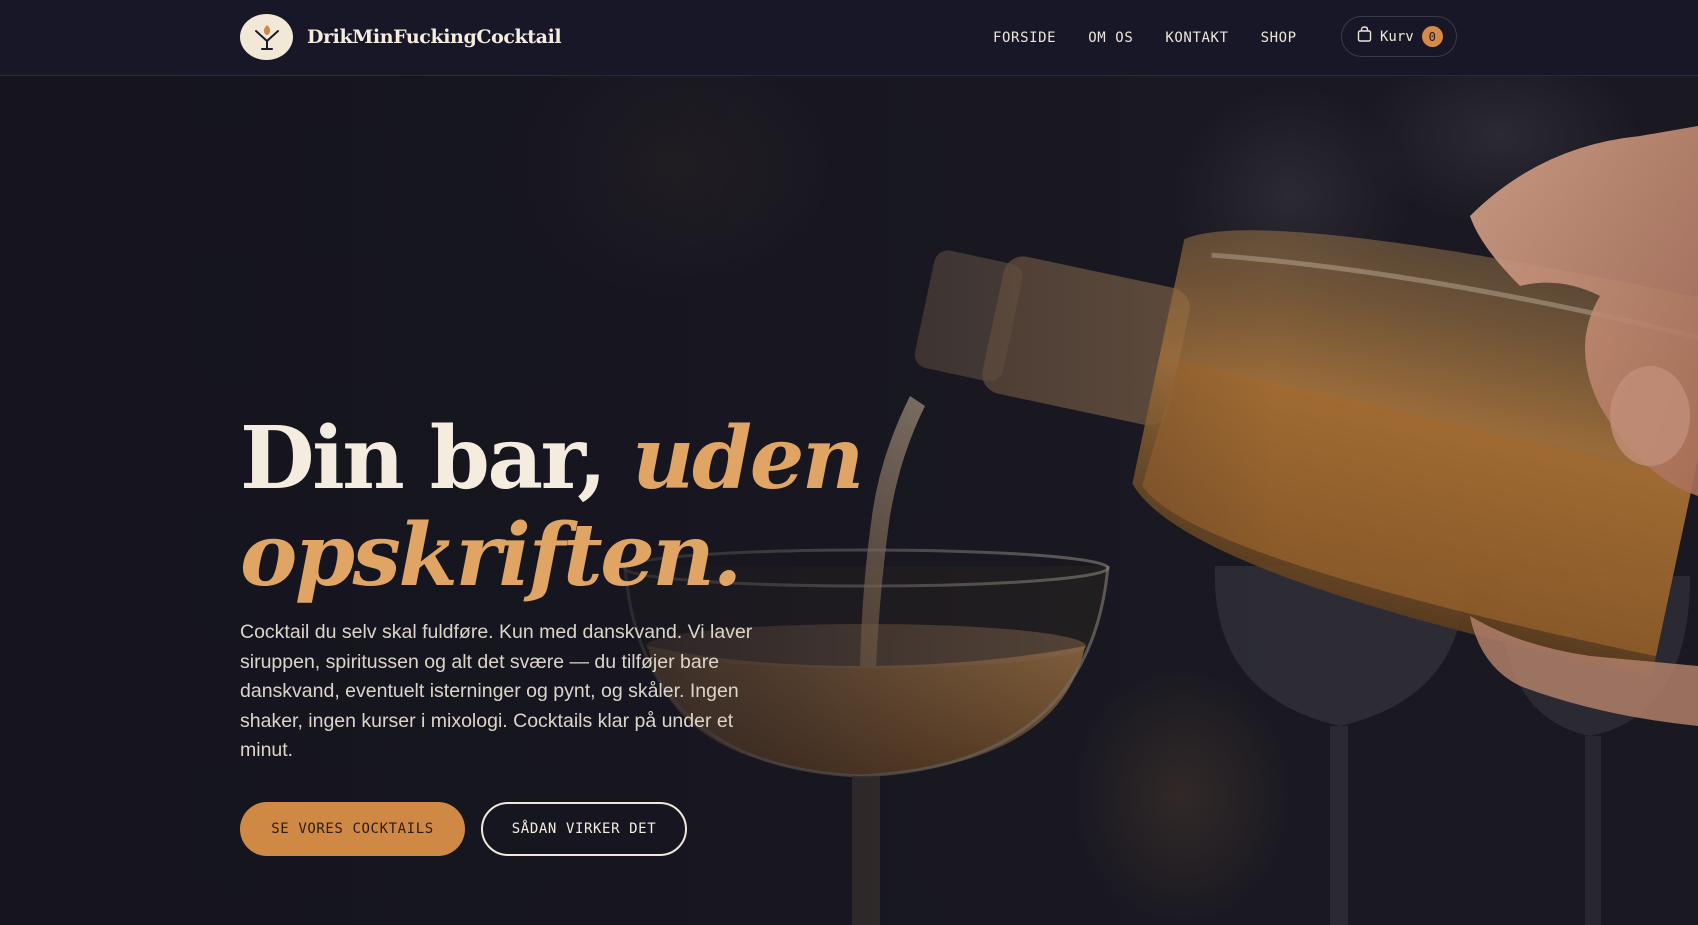 This screenshot has height=925, width=1698. Describe the element at coordinates (1024, 38) in the screenshot. I see `nav-item-forside: FORSIDE` at that location.